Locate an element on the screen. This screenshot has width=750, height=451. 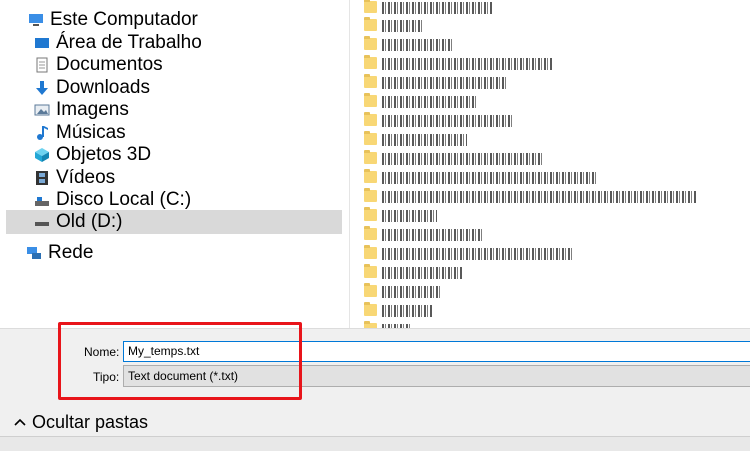
nav-item-label: Rede is located at coordinates (71, 252).